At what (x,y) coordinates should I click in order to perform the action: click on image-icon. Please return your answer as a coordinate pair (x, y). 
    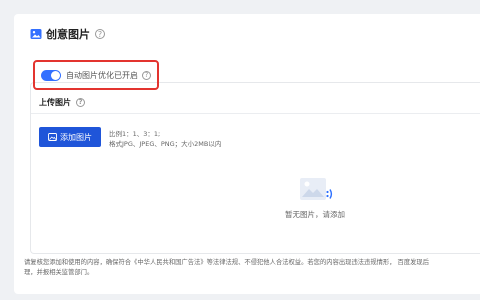
    Looking at the image, I should click on (52, 137).